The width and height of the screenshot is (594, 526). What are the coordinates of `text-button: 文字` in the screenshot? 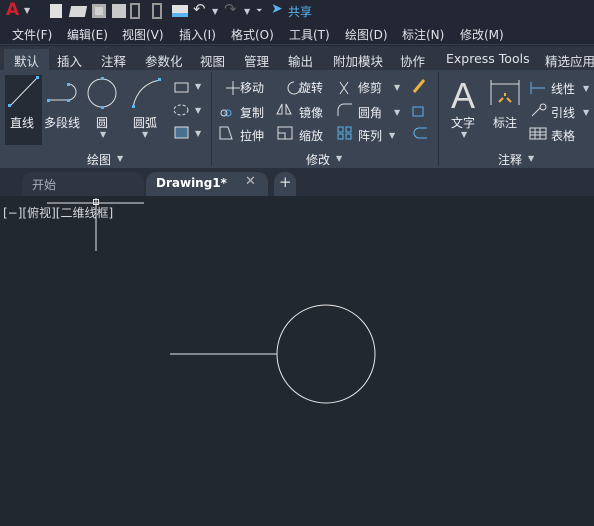 It's located at (463, 122).